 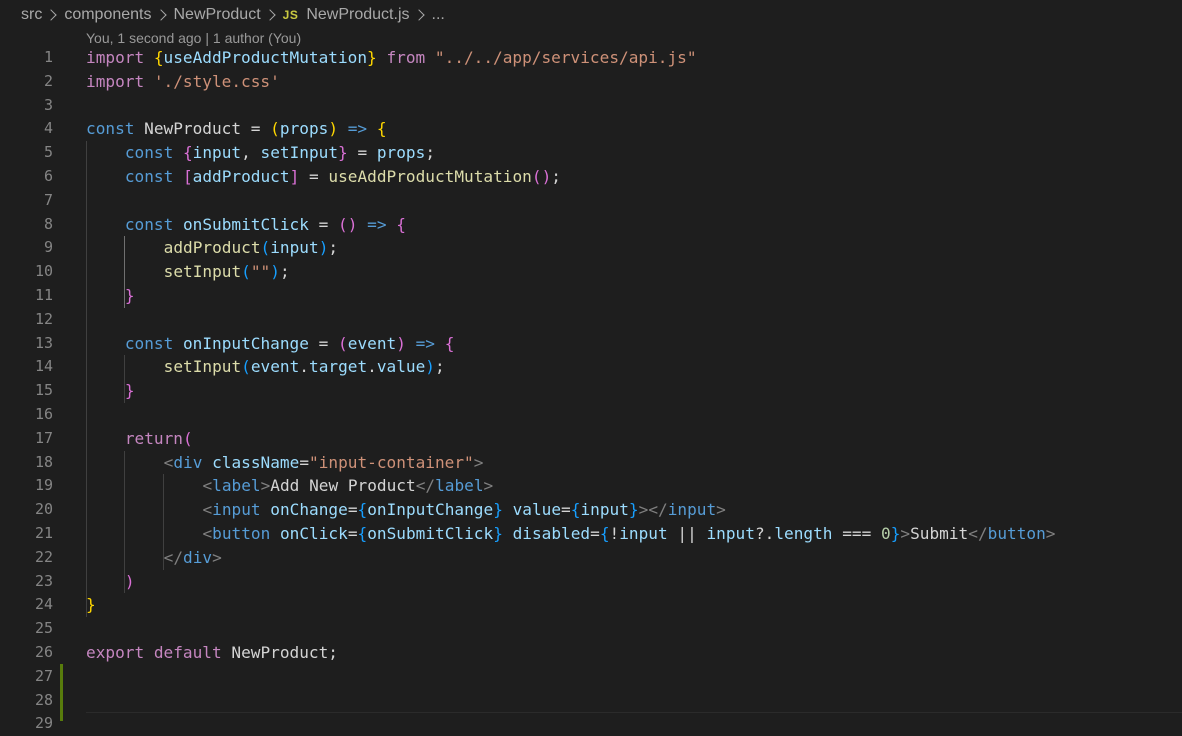 What do you see at coordinates (290, 14) in the screenshot?
I see `javascript-file-icon: JS` at bounding box center [290, 14].